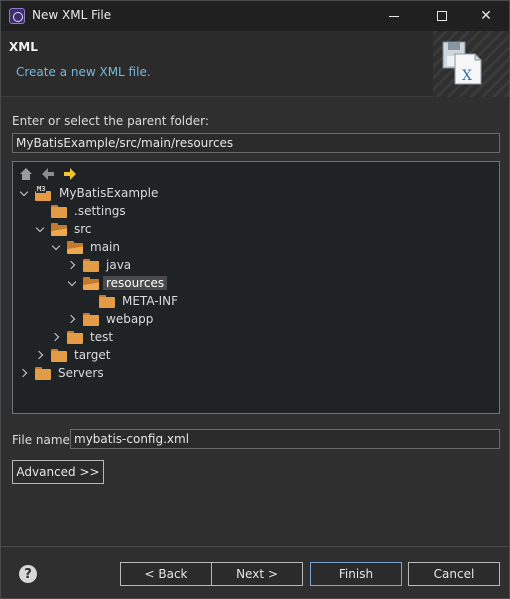 Image resolution: width=510 pixels, height=599 pixels. I want to click on finish-button: Finish, so click(356, 574).